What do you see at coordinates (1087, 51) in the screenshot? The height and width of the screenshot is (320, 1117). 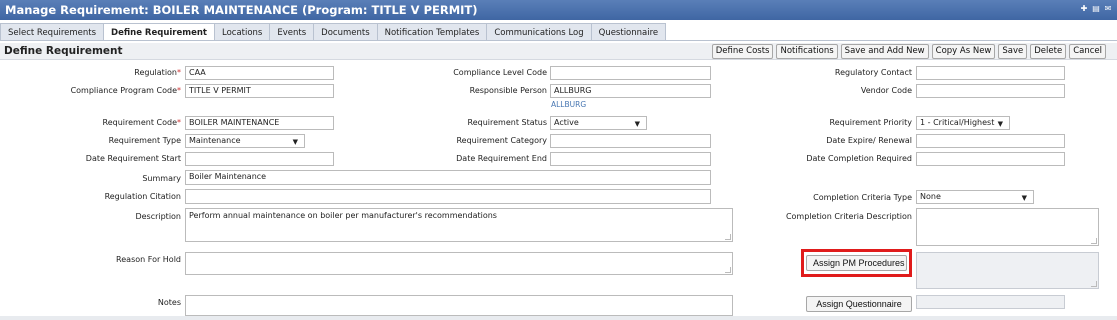 I see `cancel-button: Cancel` at bounding box center [1087, 51].